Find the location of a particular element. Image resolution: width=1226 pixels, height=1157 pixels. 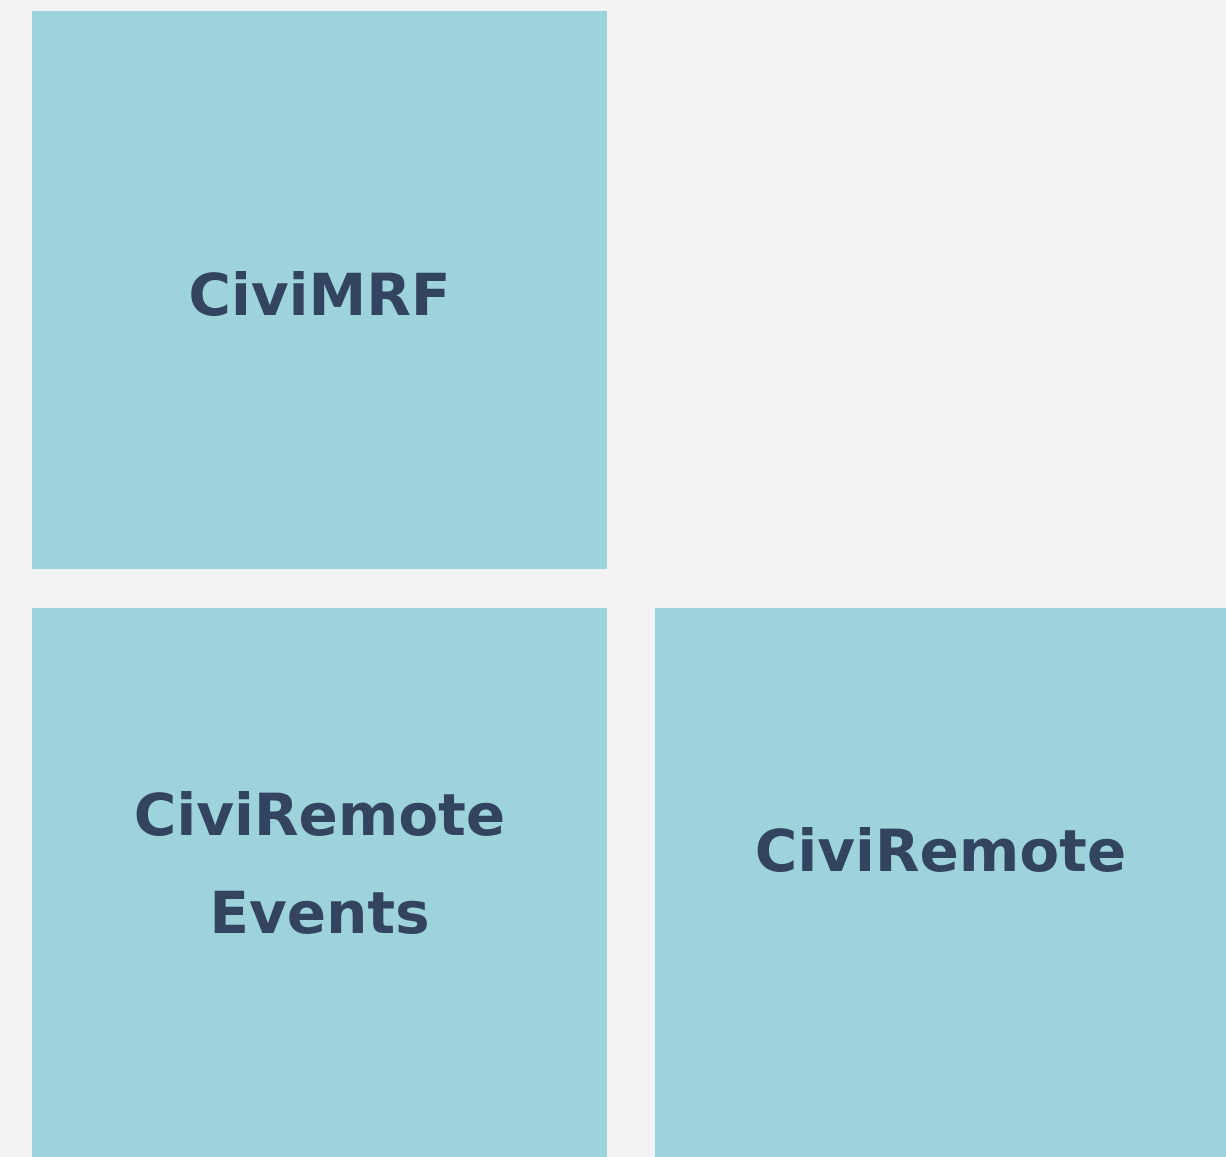

tile-civimrf-label: CiviMRF is located at coordinates (319, 295).